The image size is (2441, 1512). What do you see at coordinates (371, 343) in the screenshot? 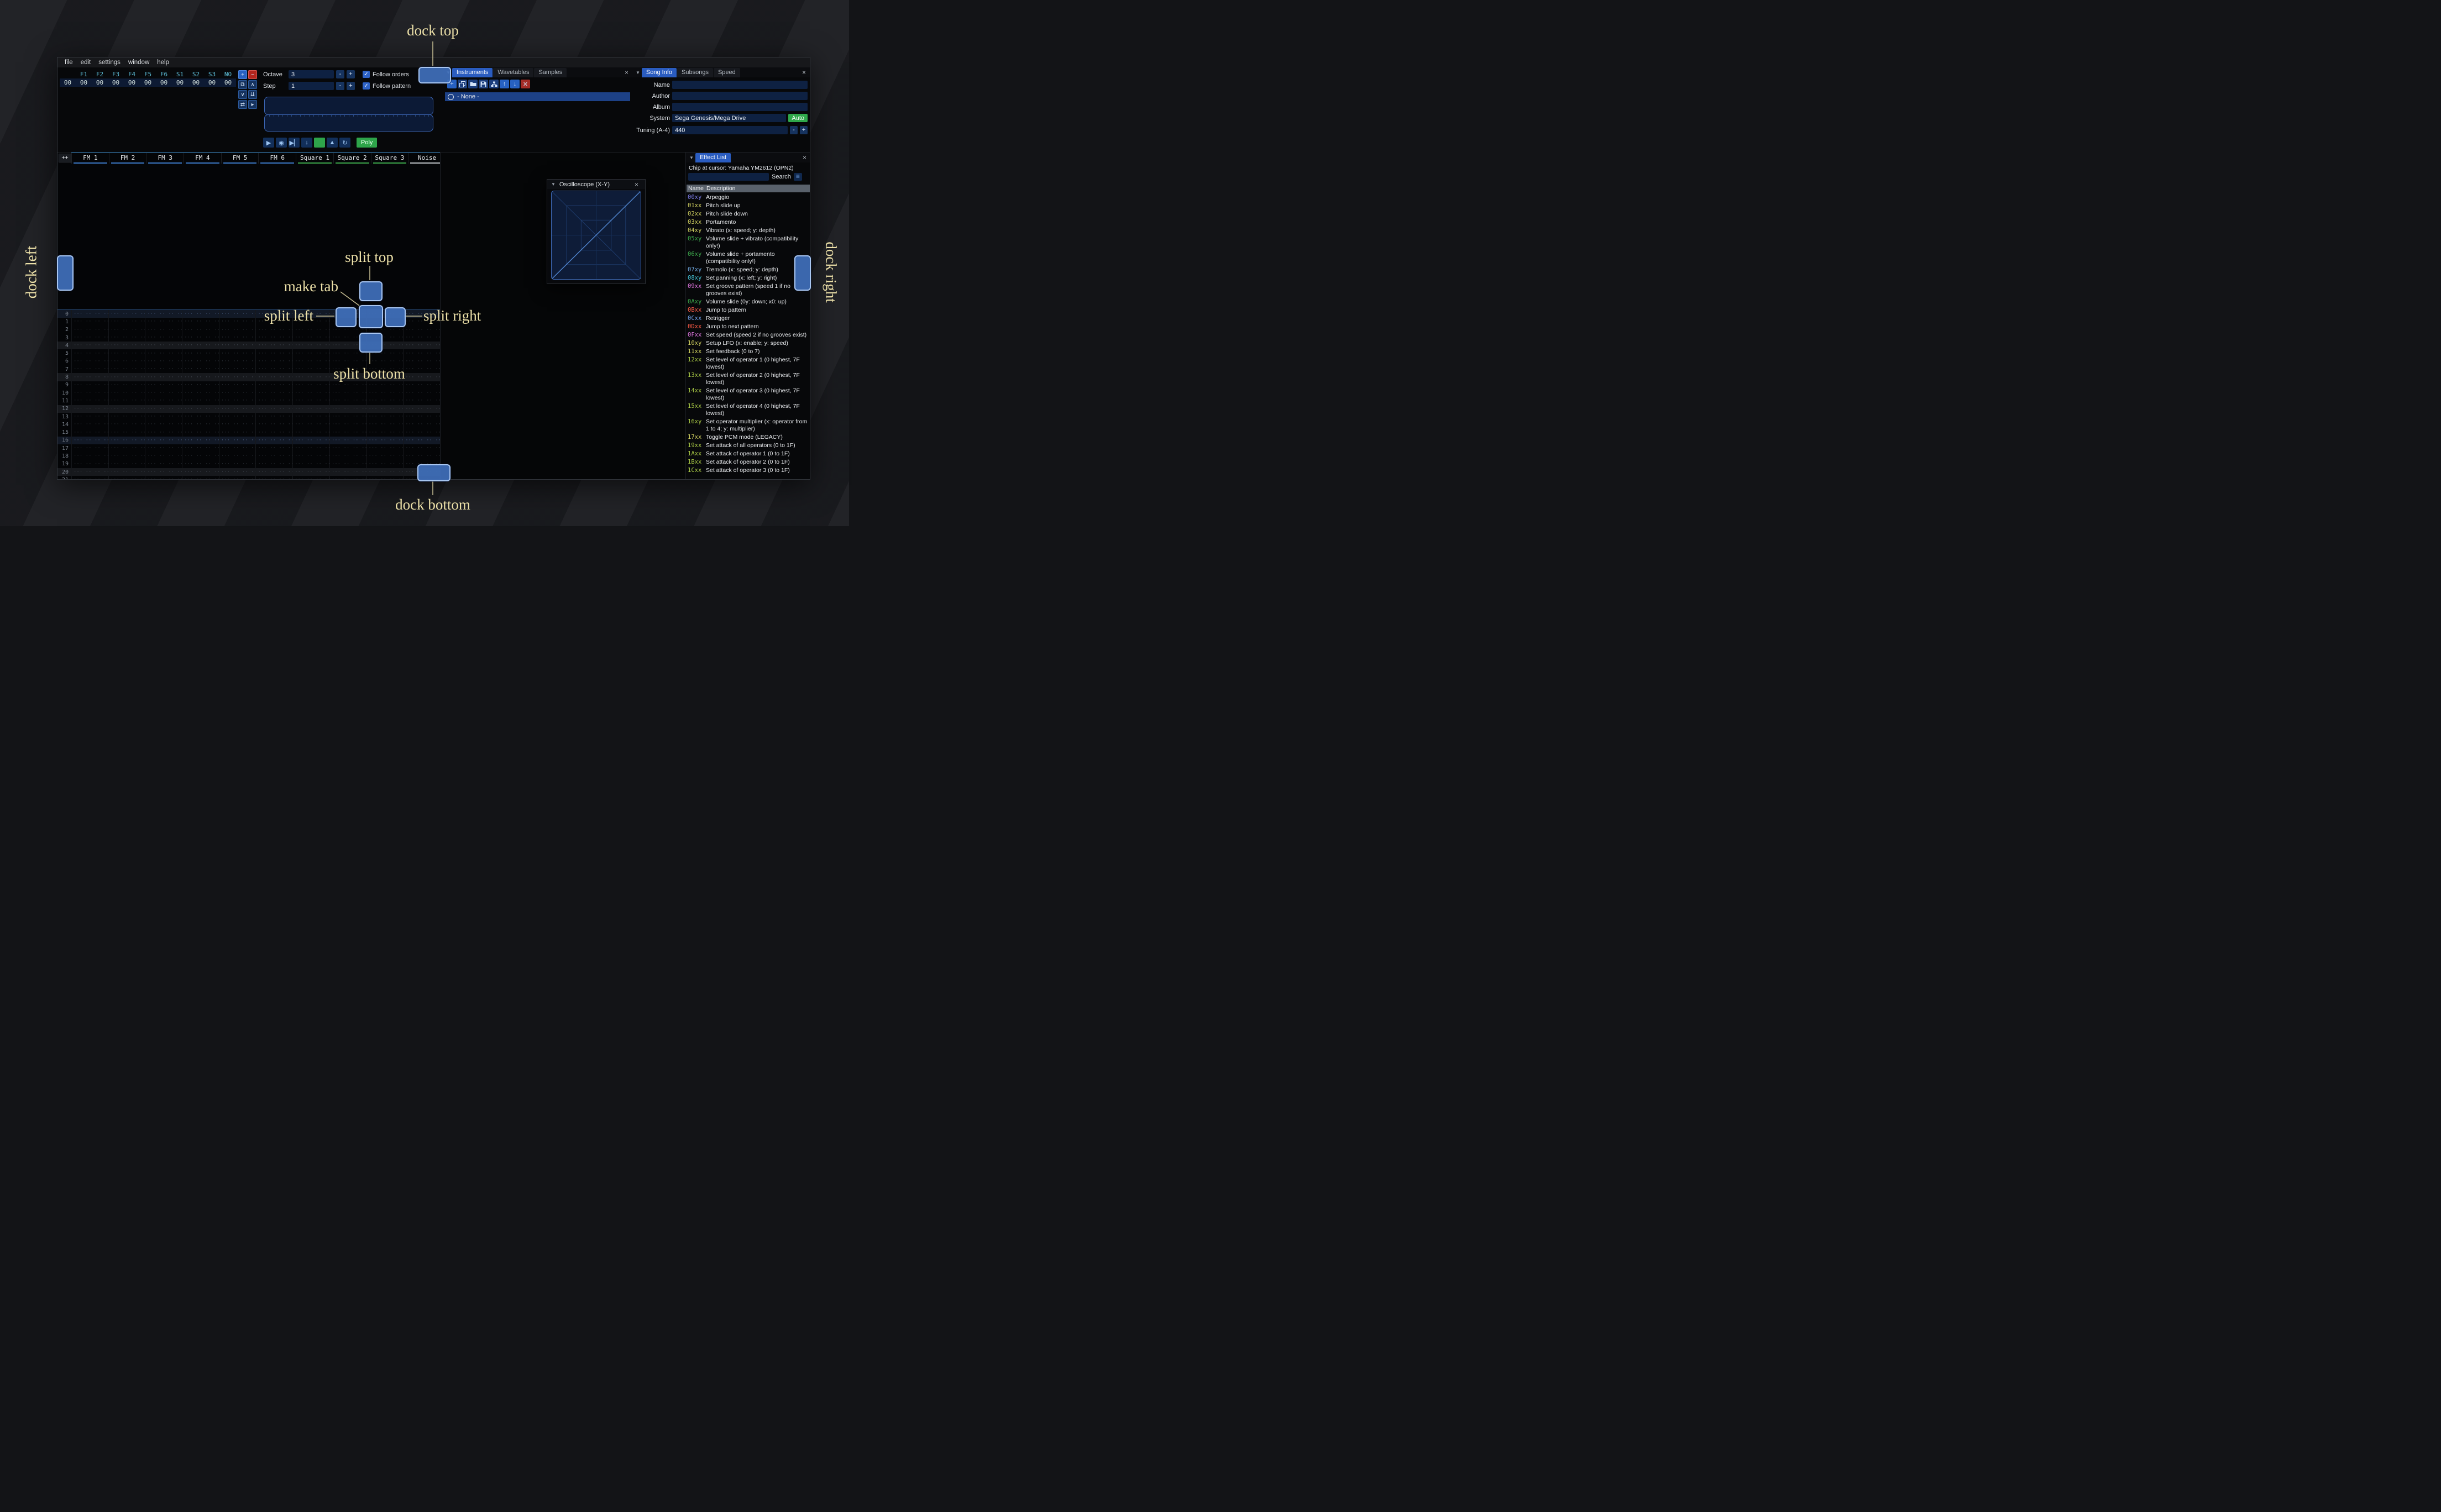
I see `split-bottom-target` at bounding box center [371, 343].